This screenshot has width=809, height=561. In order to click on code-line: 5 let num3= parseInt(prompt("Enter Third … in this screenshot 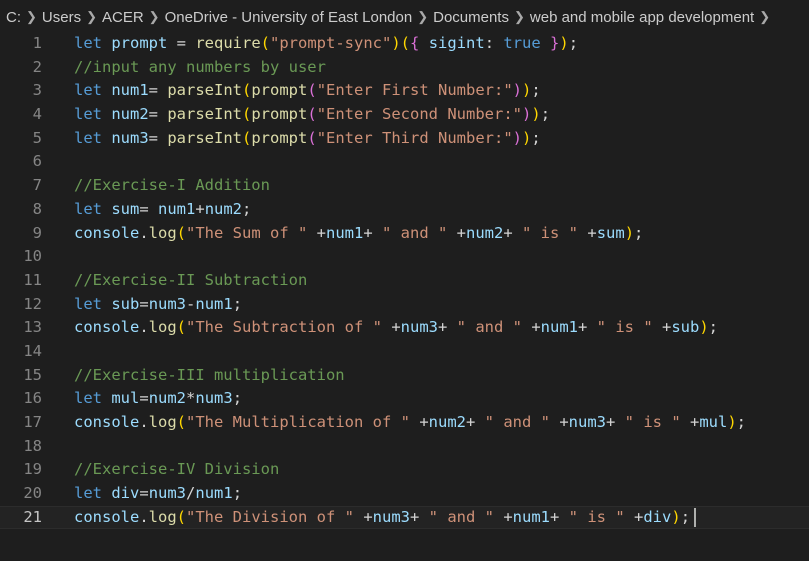, I will do `click(404, 139)`.